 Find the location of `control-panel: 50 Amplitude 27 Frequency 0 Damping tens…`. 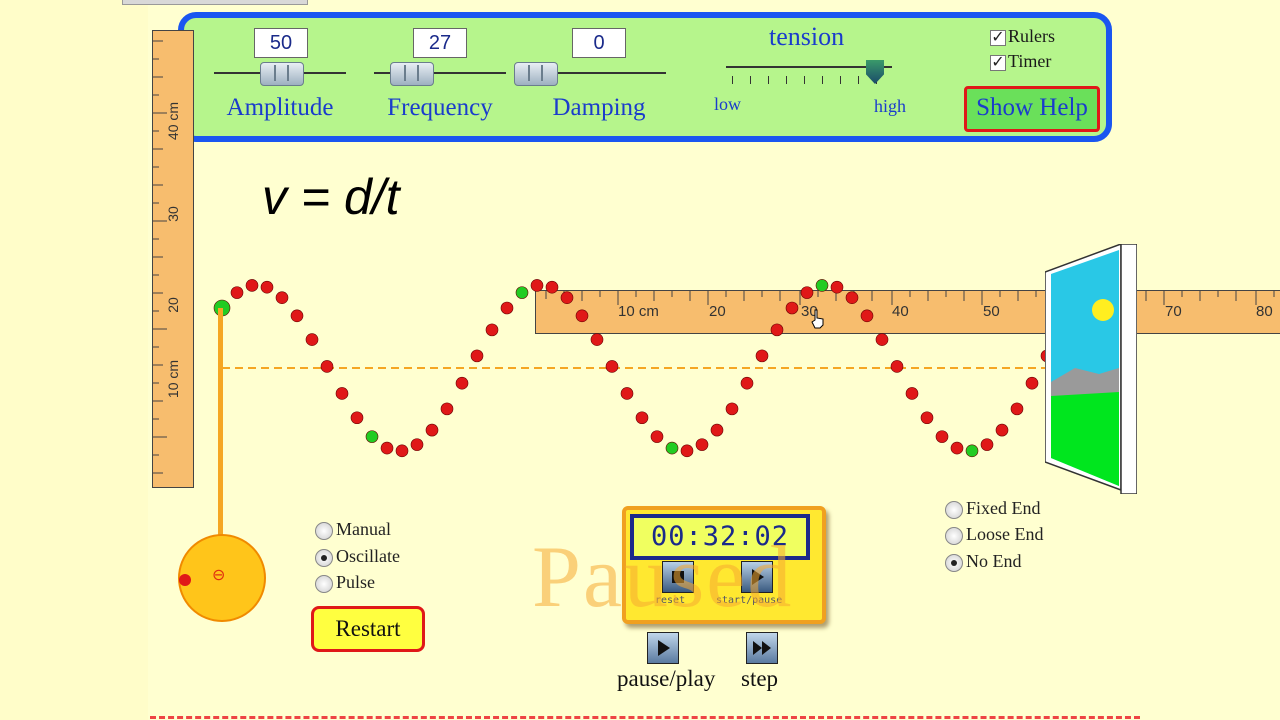

control-panel: 50 Amplitude 27 Frequency 0 Damping tens… is located at coordinates (645, 77).